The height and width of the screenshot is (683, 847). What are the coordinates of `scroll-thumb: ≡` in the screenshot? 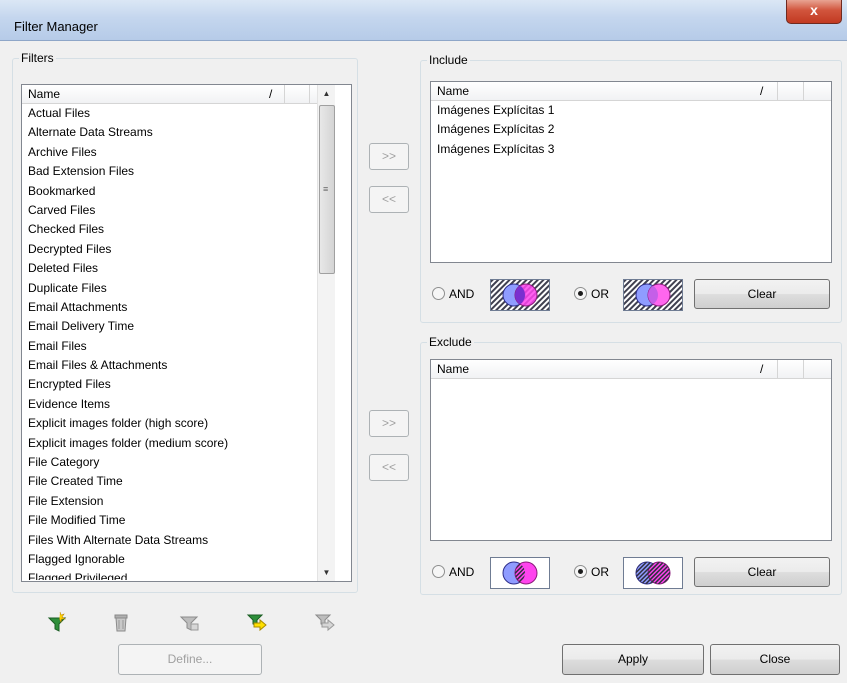 It's located at (327, 189).